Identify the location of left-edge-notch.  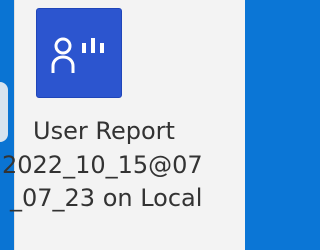
(4, 112).